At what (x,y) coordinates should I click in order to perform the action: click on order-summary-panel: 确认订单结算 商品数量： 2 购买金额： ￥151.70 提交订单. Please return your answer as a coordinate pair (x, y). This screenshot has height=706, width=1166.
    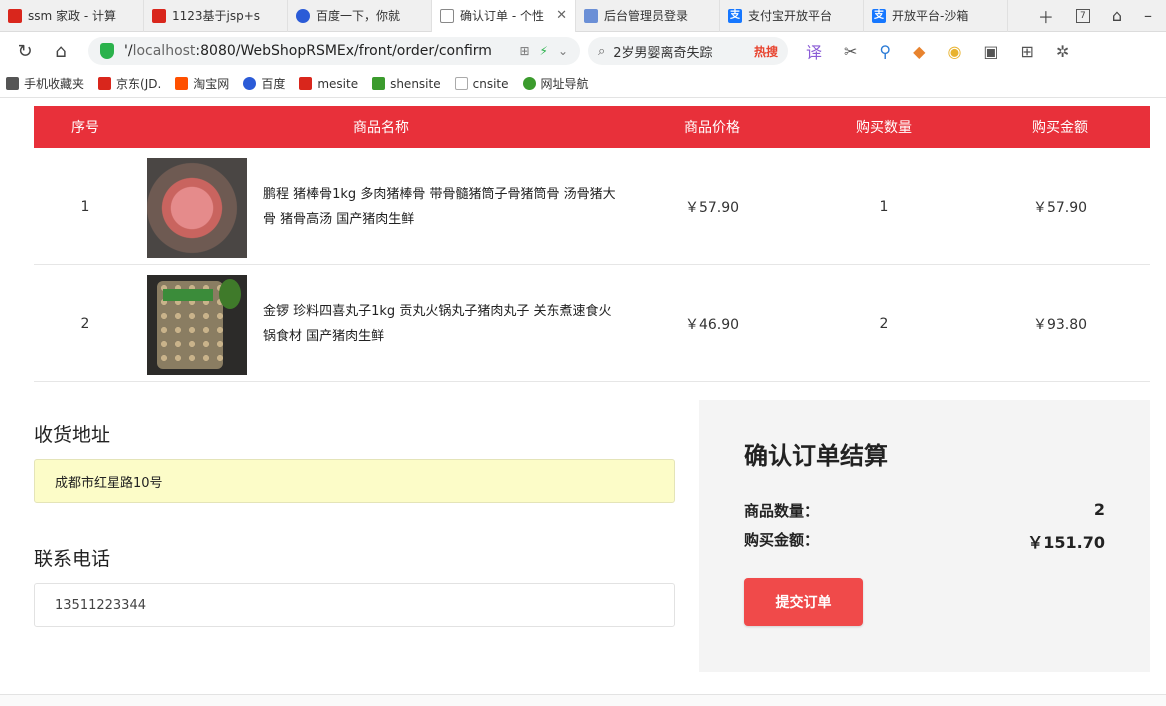
    Looking at the image, I should click on (924, 536).